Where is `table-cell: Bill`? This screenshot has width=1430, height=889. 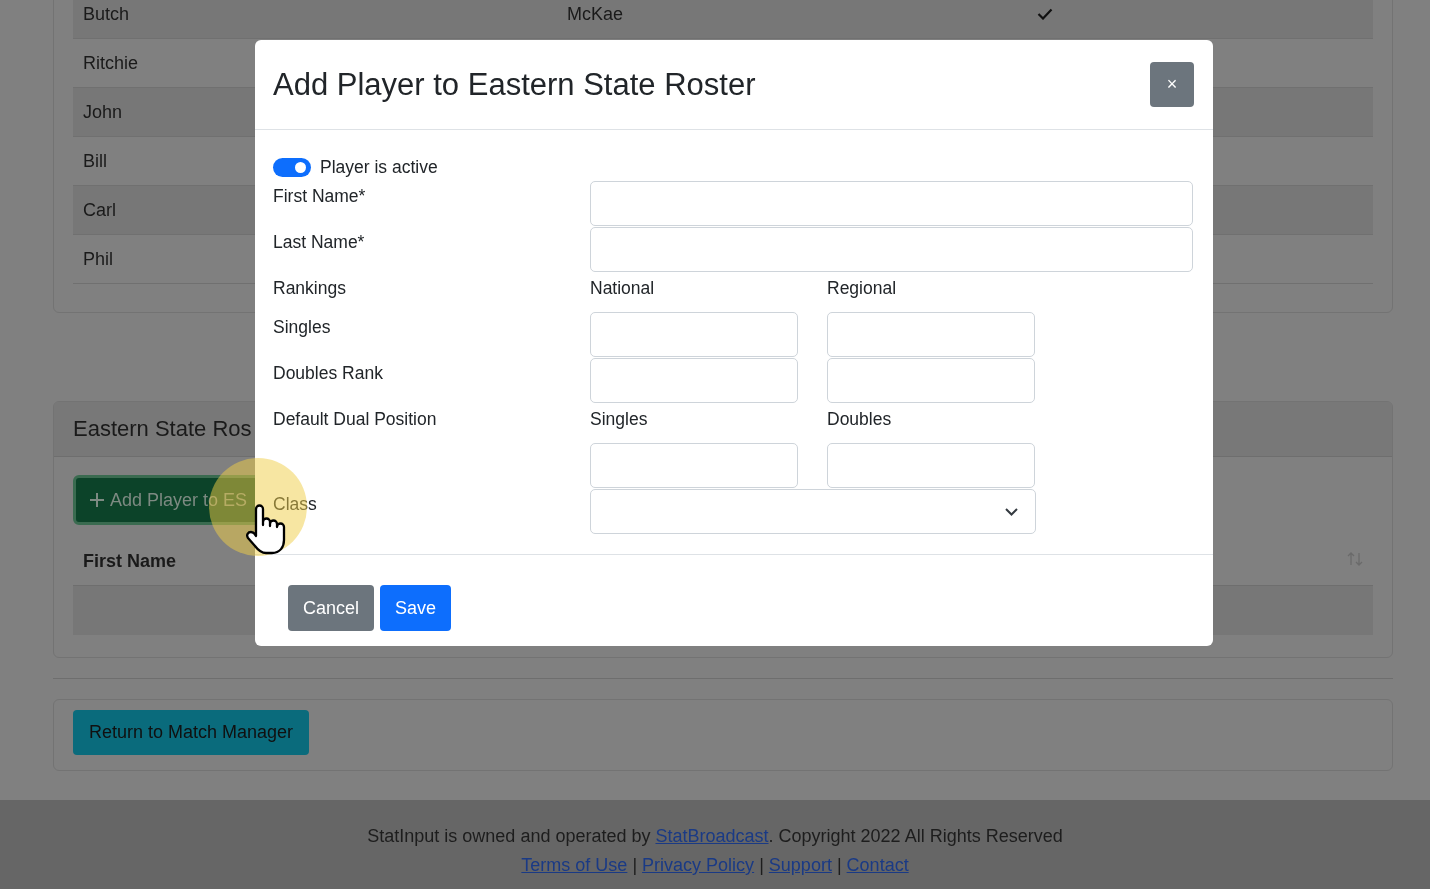
table-cell: Bill is located at coordinates (95, 161).